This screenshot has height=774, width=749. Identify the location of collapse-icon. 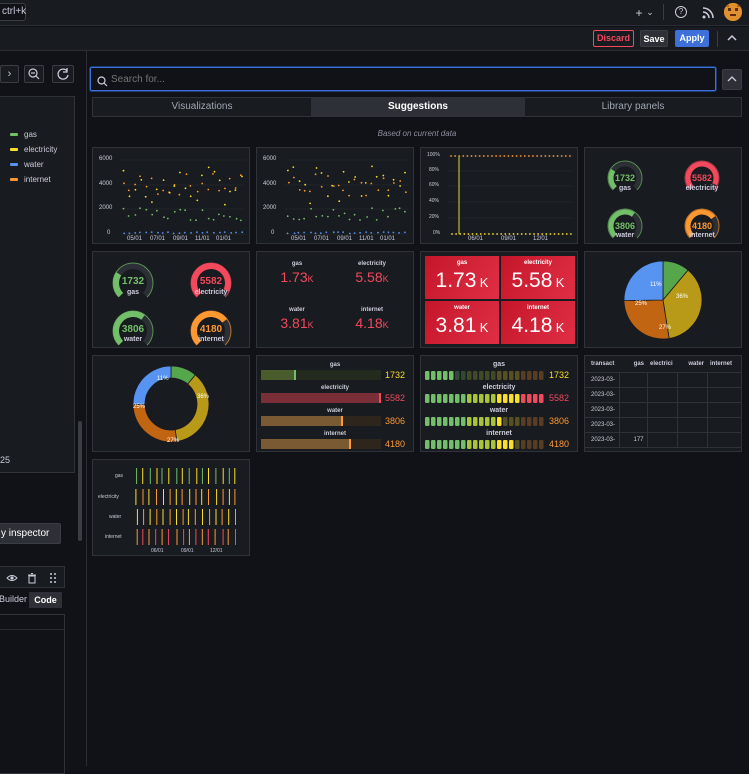
(732, 39).